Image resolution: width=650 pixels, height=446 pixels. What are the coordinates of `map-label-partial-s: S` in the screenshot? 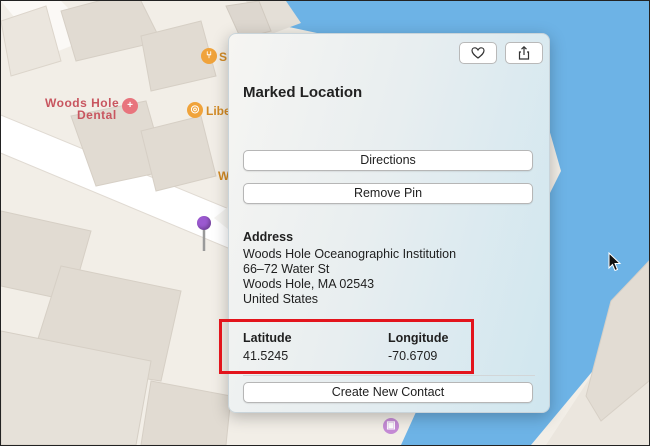 It's located at (223, 57).